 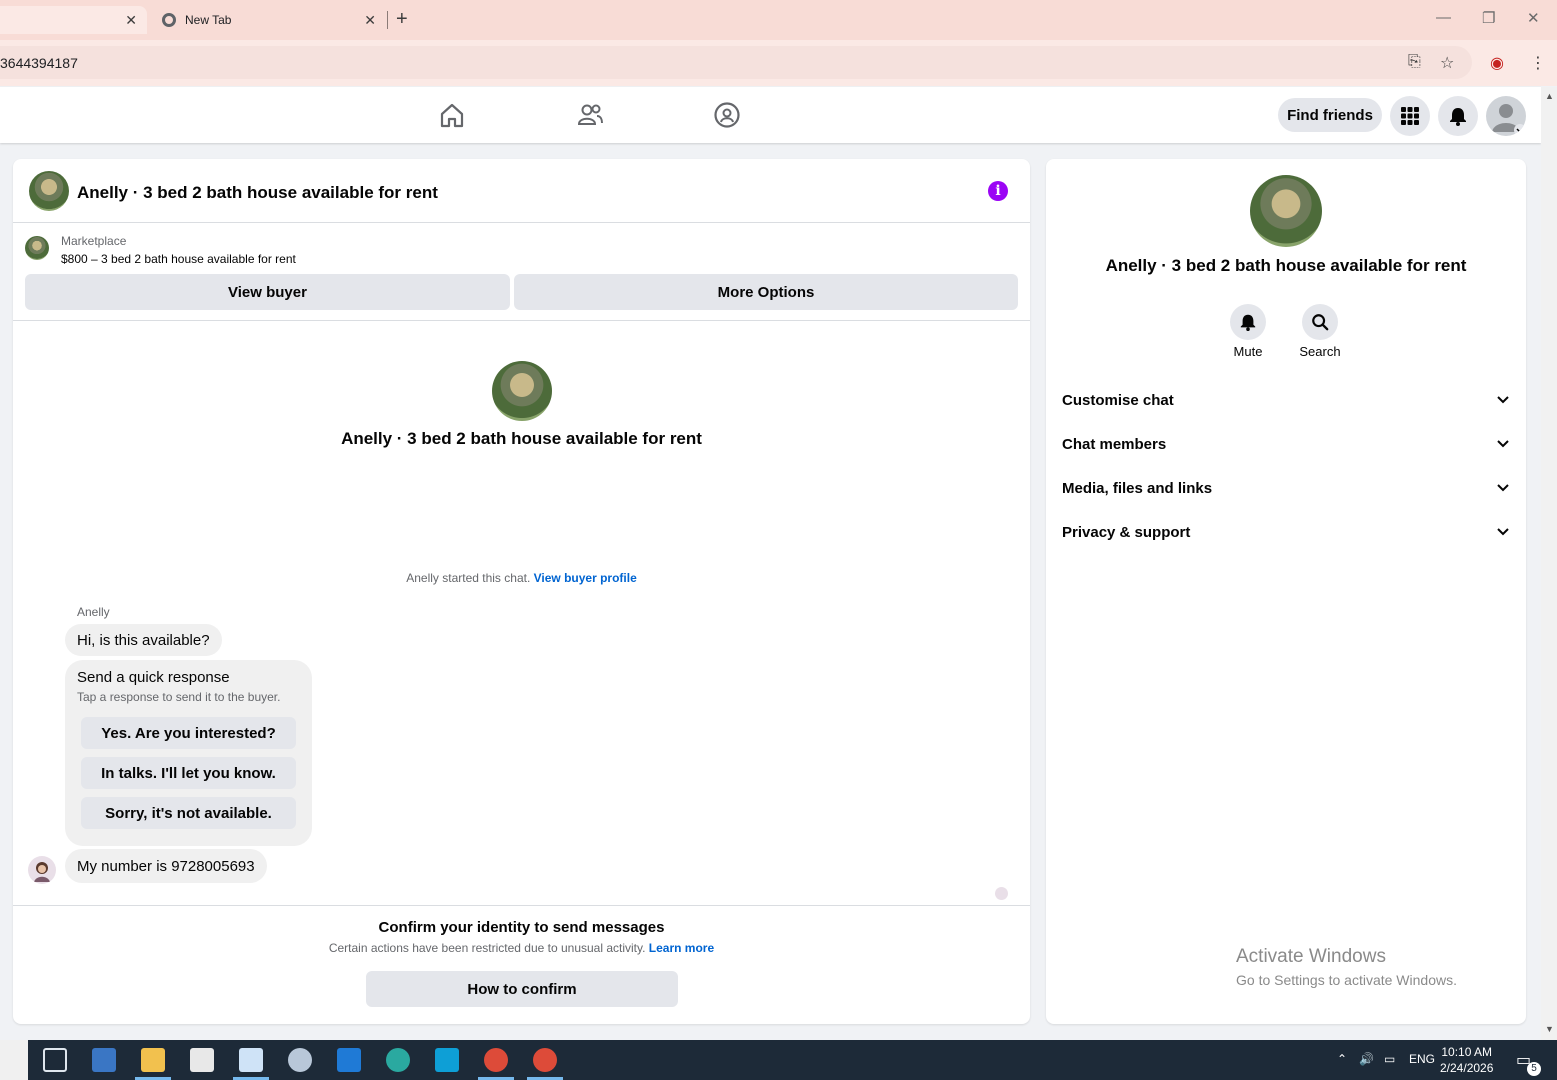 I want to click on sender-name: Anelly, so click(x=93, y=612).